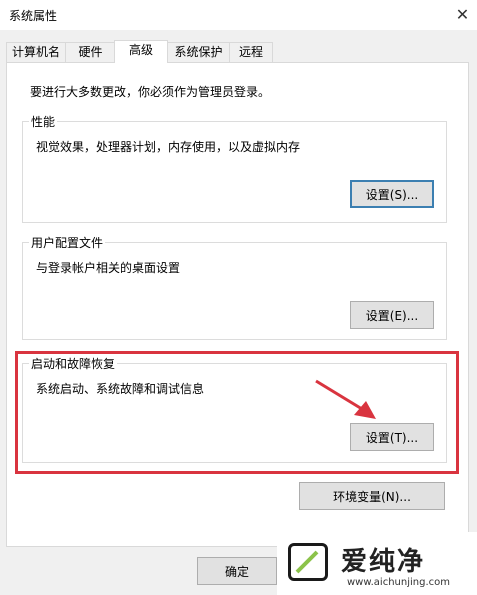 The width and height of the screenshot is (477, 595). I want to click on watermark-url: www.aichunjing.com, so click(398, 582).